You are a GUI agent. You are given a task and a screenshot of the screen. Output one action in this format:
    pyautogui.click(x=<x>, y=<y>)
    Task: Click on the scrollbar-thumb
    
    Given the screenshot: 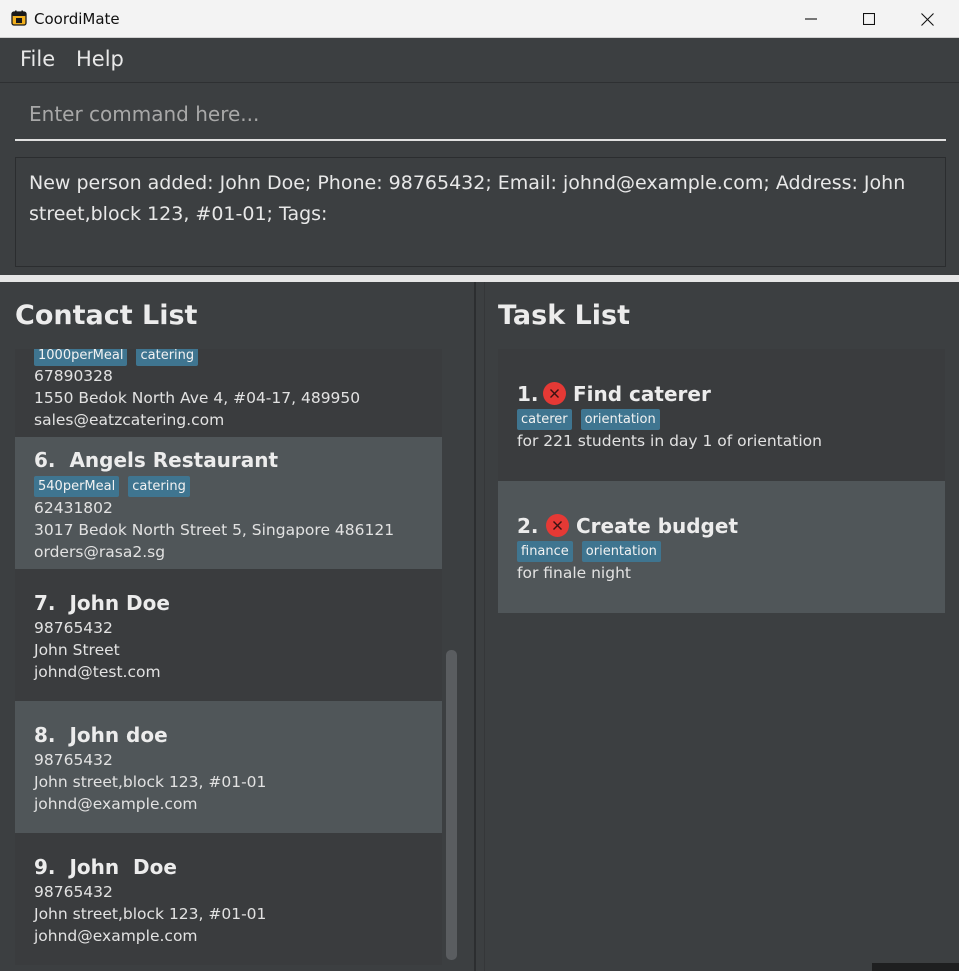 What is the action you would take?
    pyautogui.click(x=451, y=805)
    